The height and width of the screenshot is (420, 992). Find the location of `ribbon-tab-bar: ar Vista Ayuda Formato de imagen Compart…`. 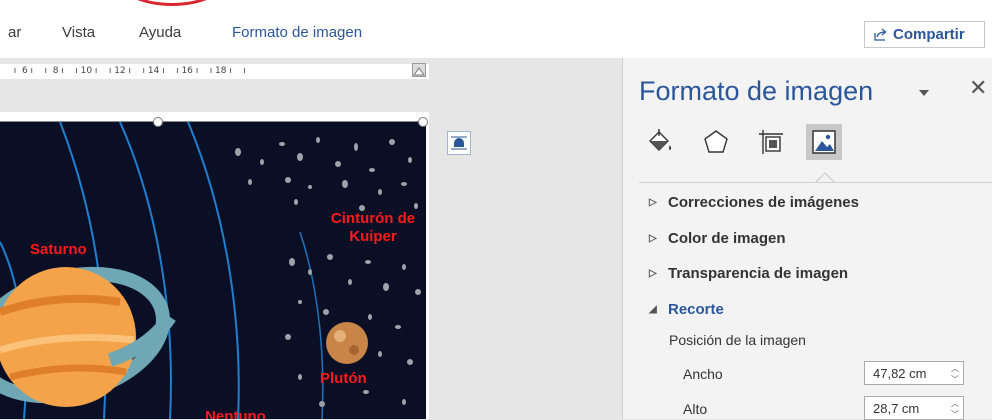

ribbon-tab-bar: ar Vista Ayuda Formato de imagen Compart… is located at coordinates (496, 29).